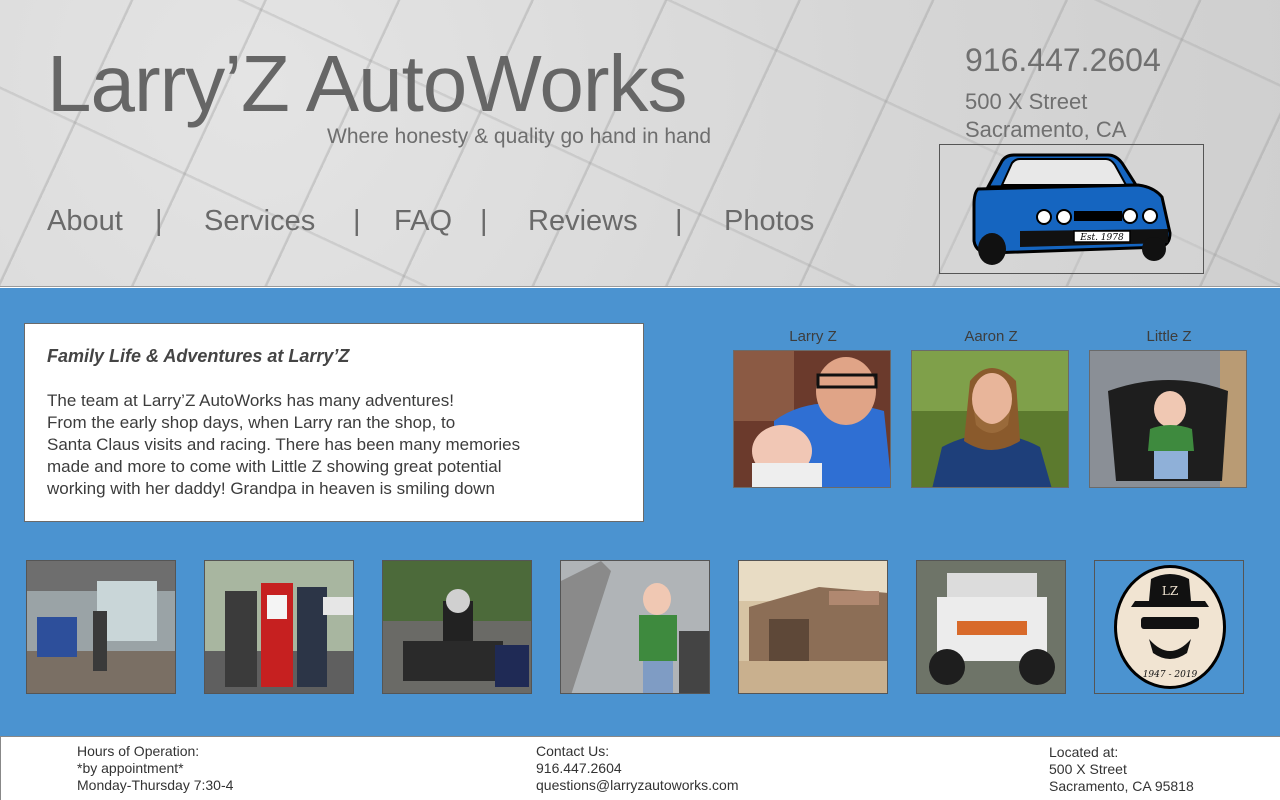 The height and width of the screenshot is (800, 1280). I want to click on site-title: Larry’Z AutoWorks, so click(367, 84).